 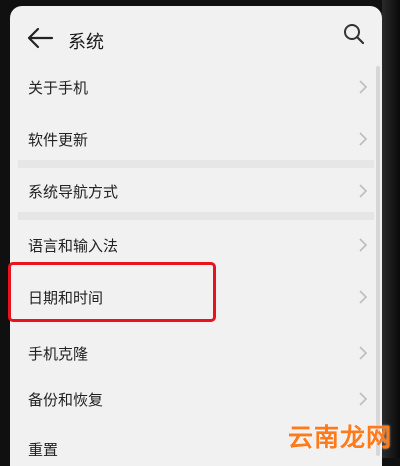 I want to click on settings-item-label: 手机克隆, so click(x=58, y=354).